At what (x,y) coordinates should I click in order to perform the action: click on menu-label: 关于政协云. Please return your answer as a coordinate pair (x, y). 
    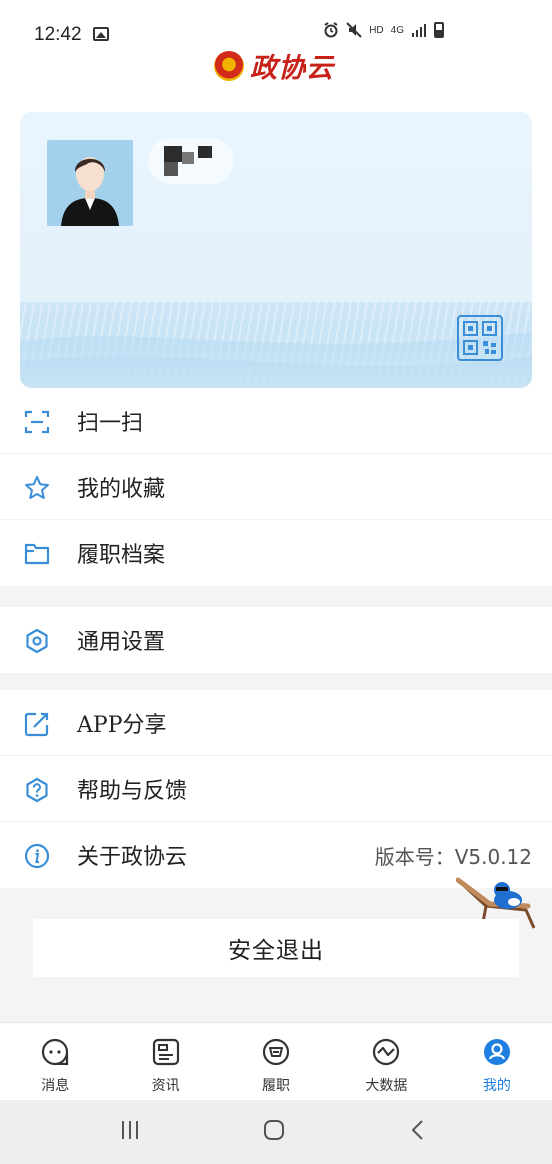
    Looking at the image, I should click on (132, 857).